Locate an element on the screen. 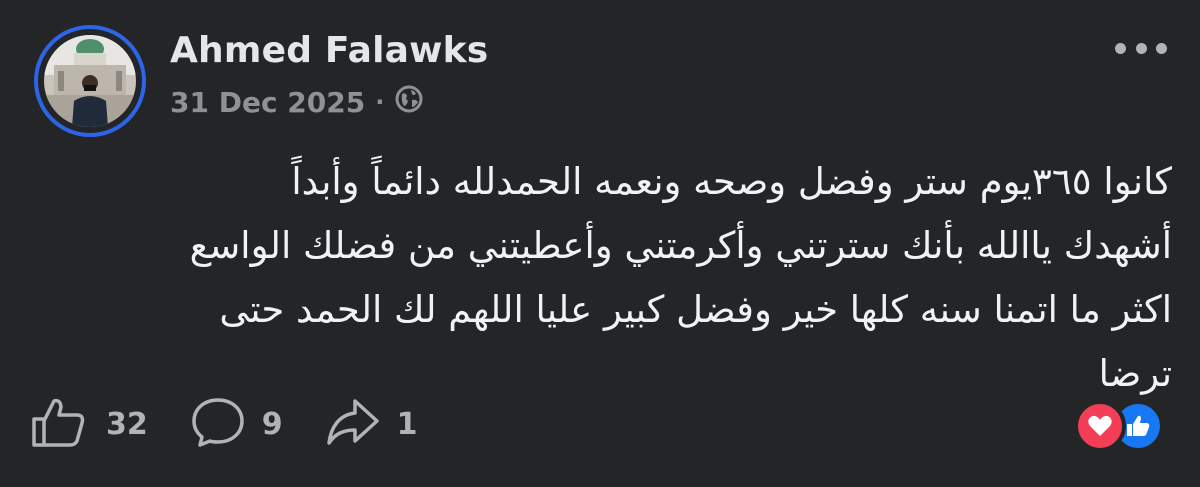 The width and height of the screenshot is (1200, 487). heart-reaction-icon is located at coordinates (1100, 426).